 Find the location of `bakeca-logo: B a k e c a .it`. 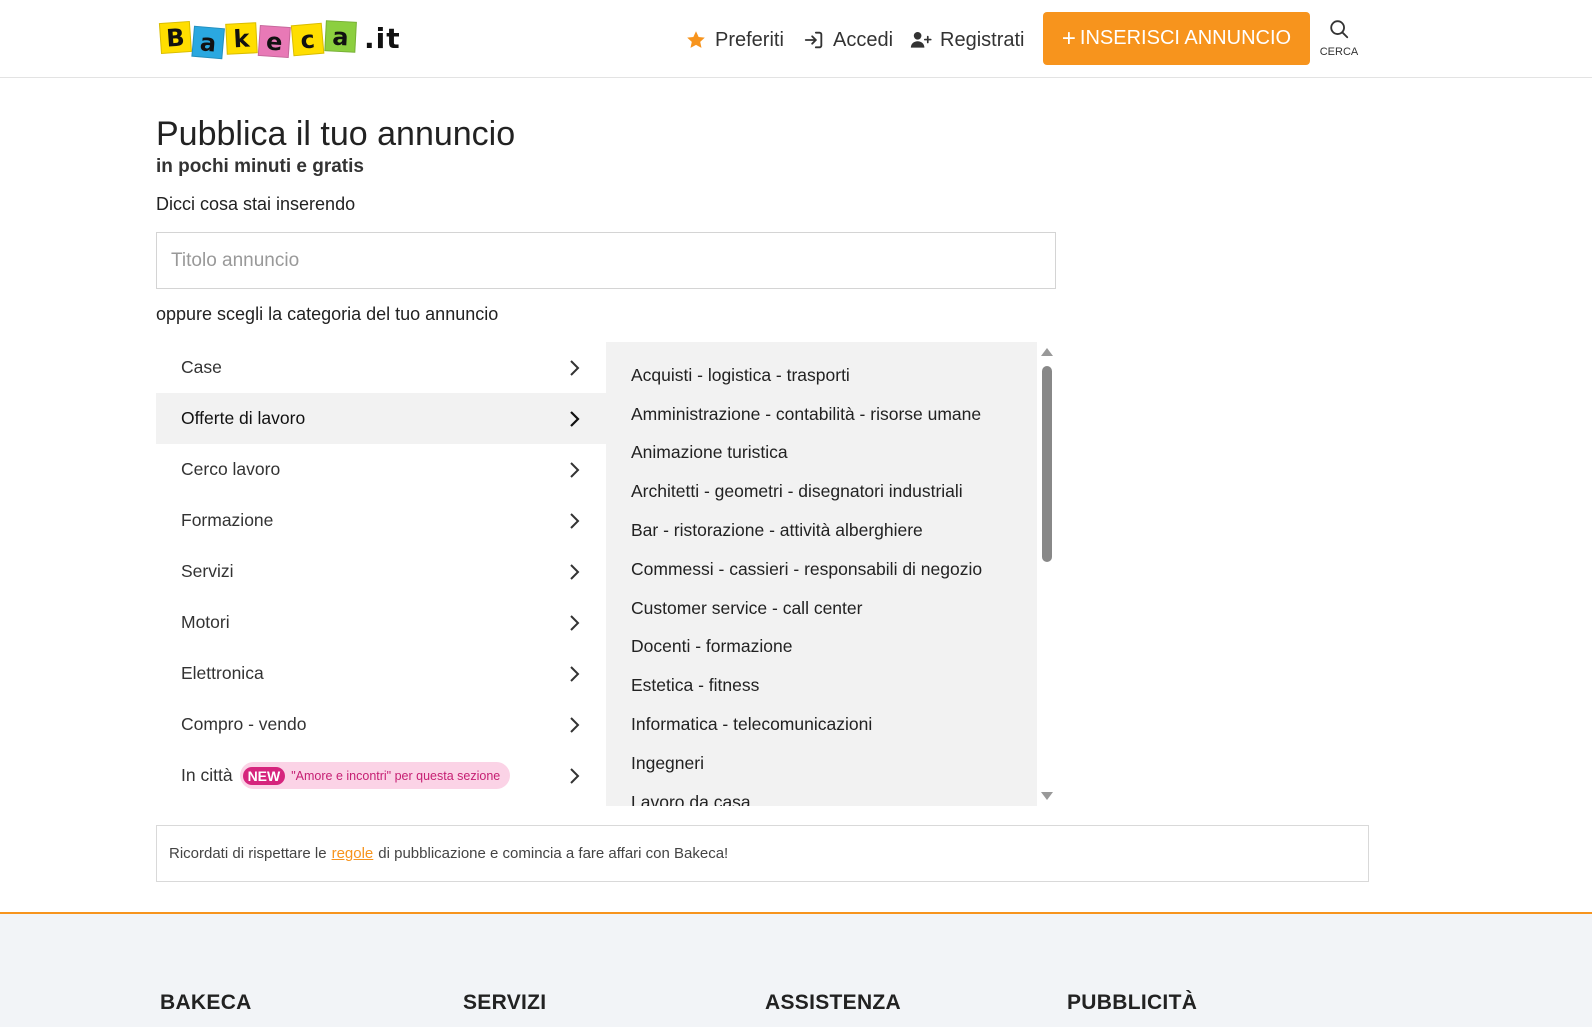

bakeca-logo: B a k e c a .it is located at coordinates (279, 38).